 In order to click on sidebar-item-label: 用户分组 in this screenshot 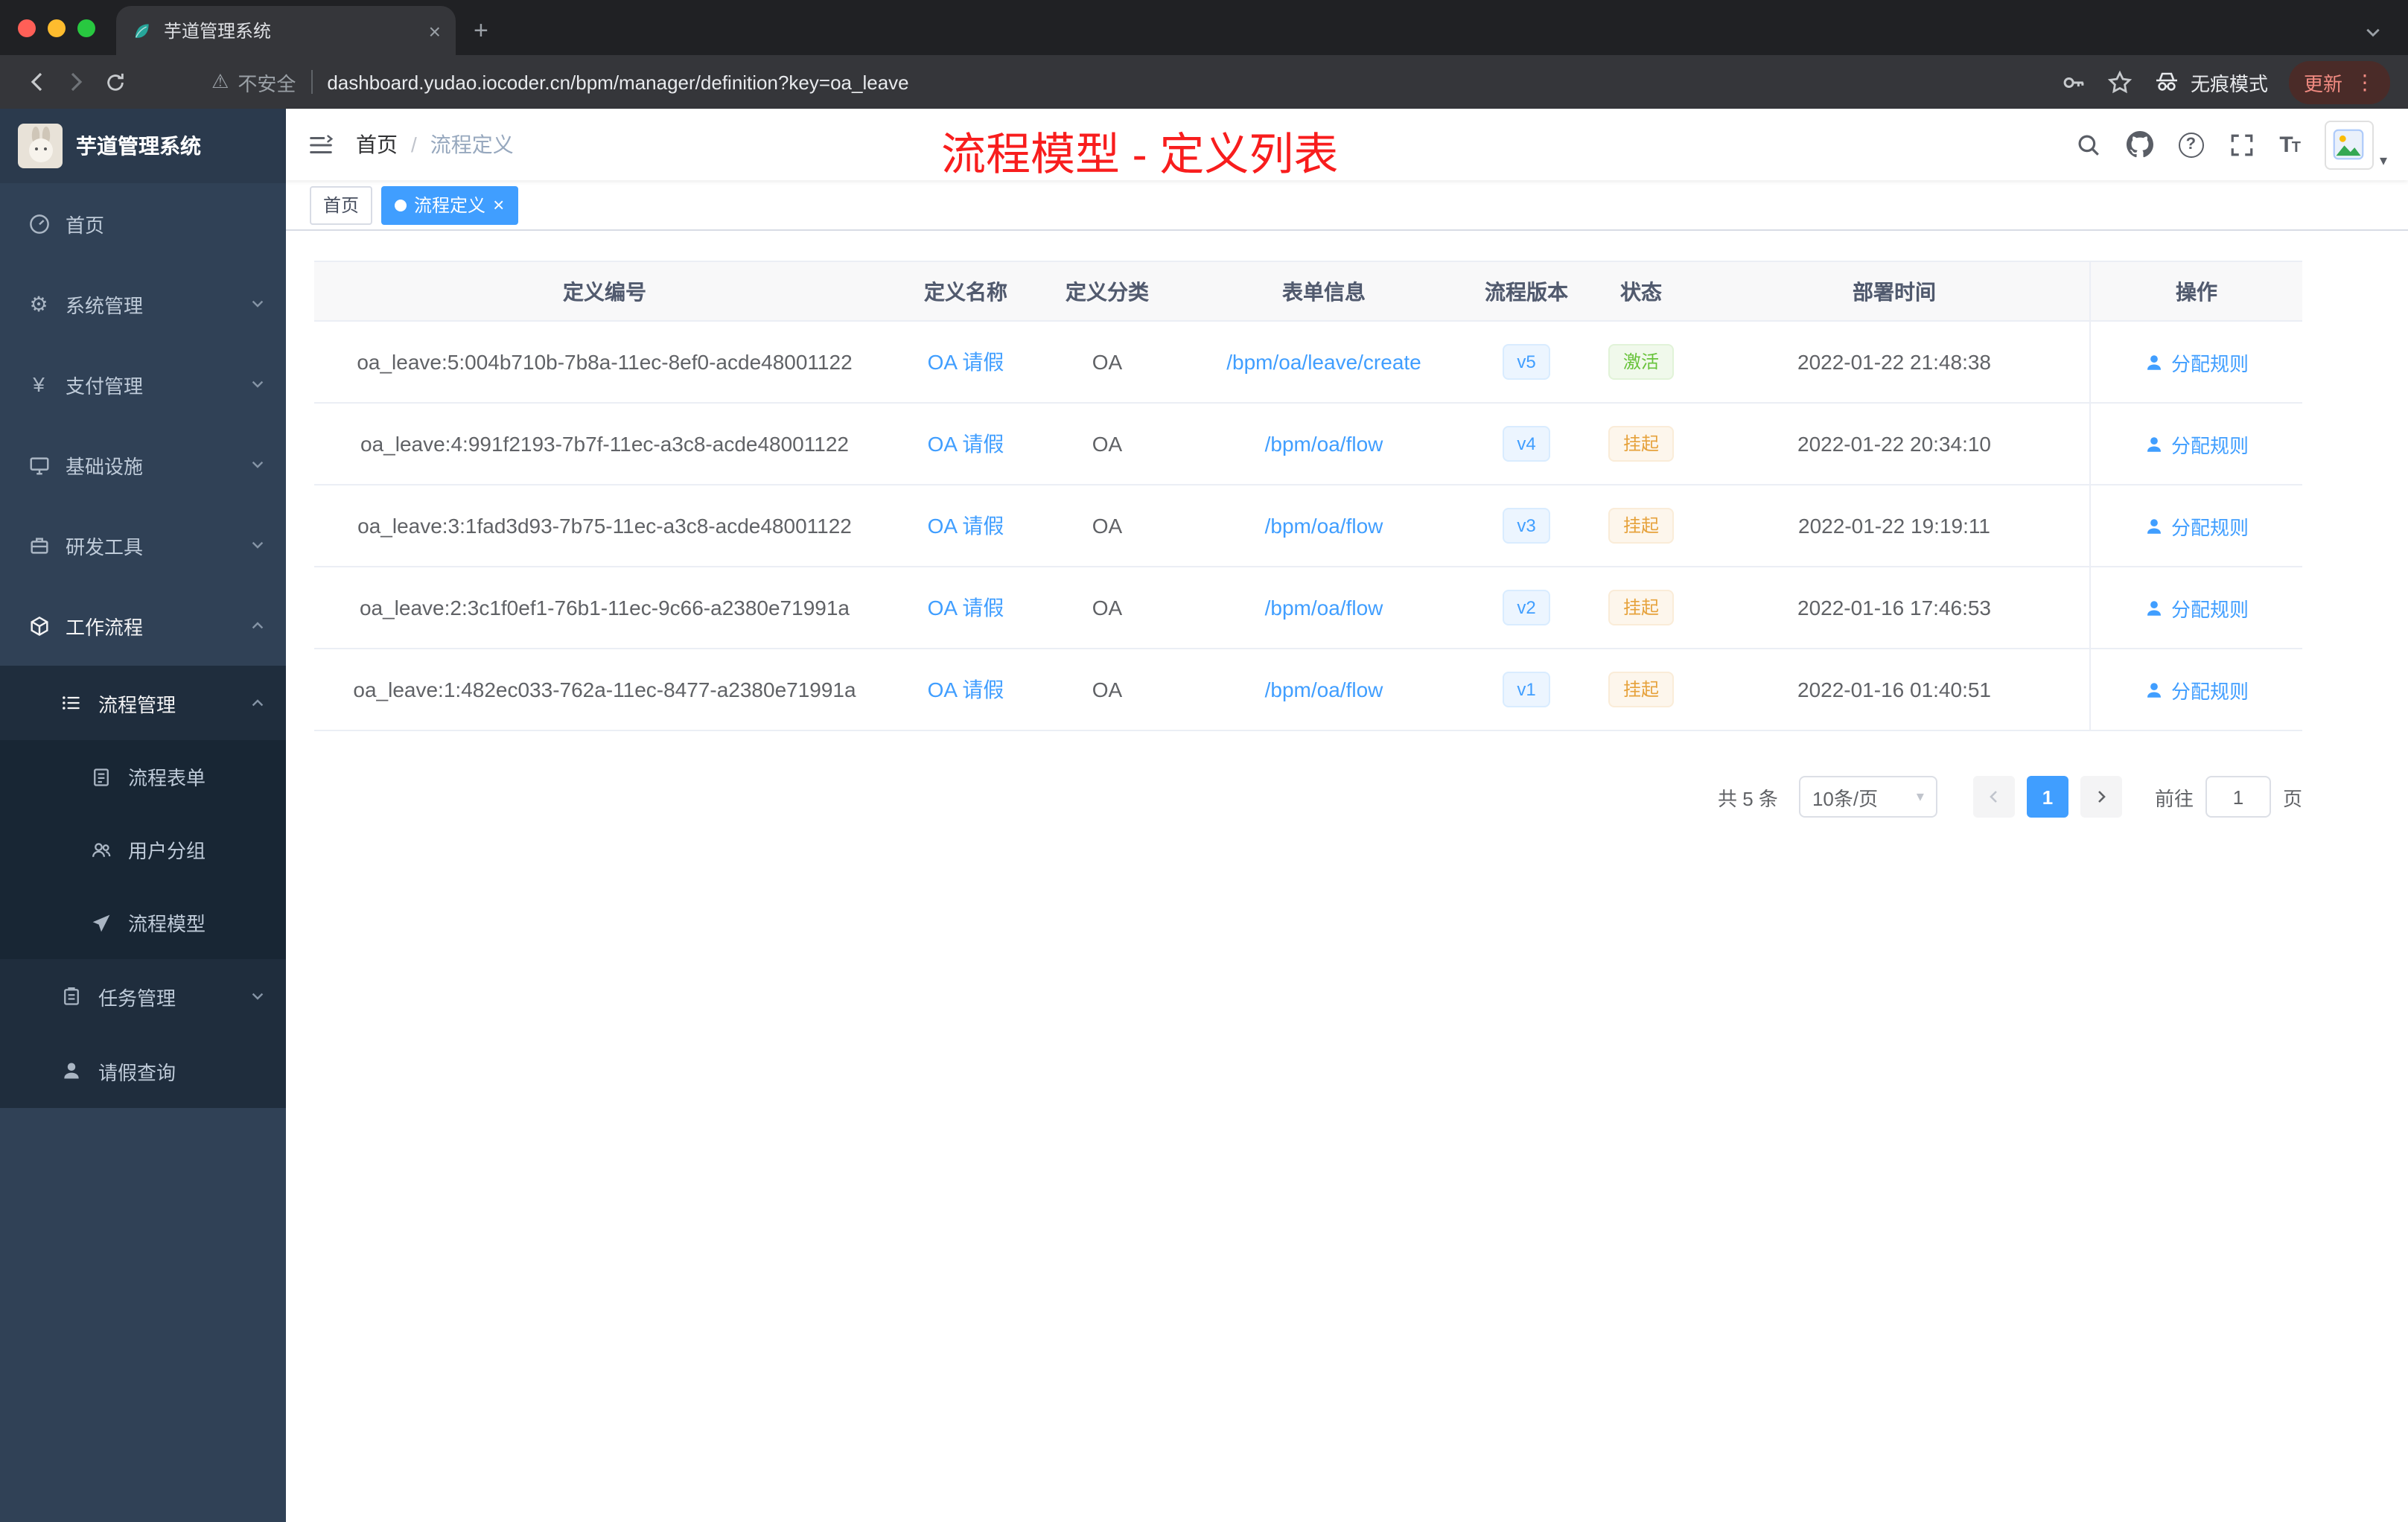, I will do `click(167, 851)`.